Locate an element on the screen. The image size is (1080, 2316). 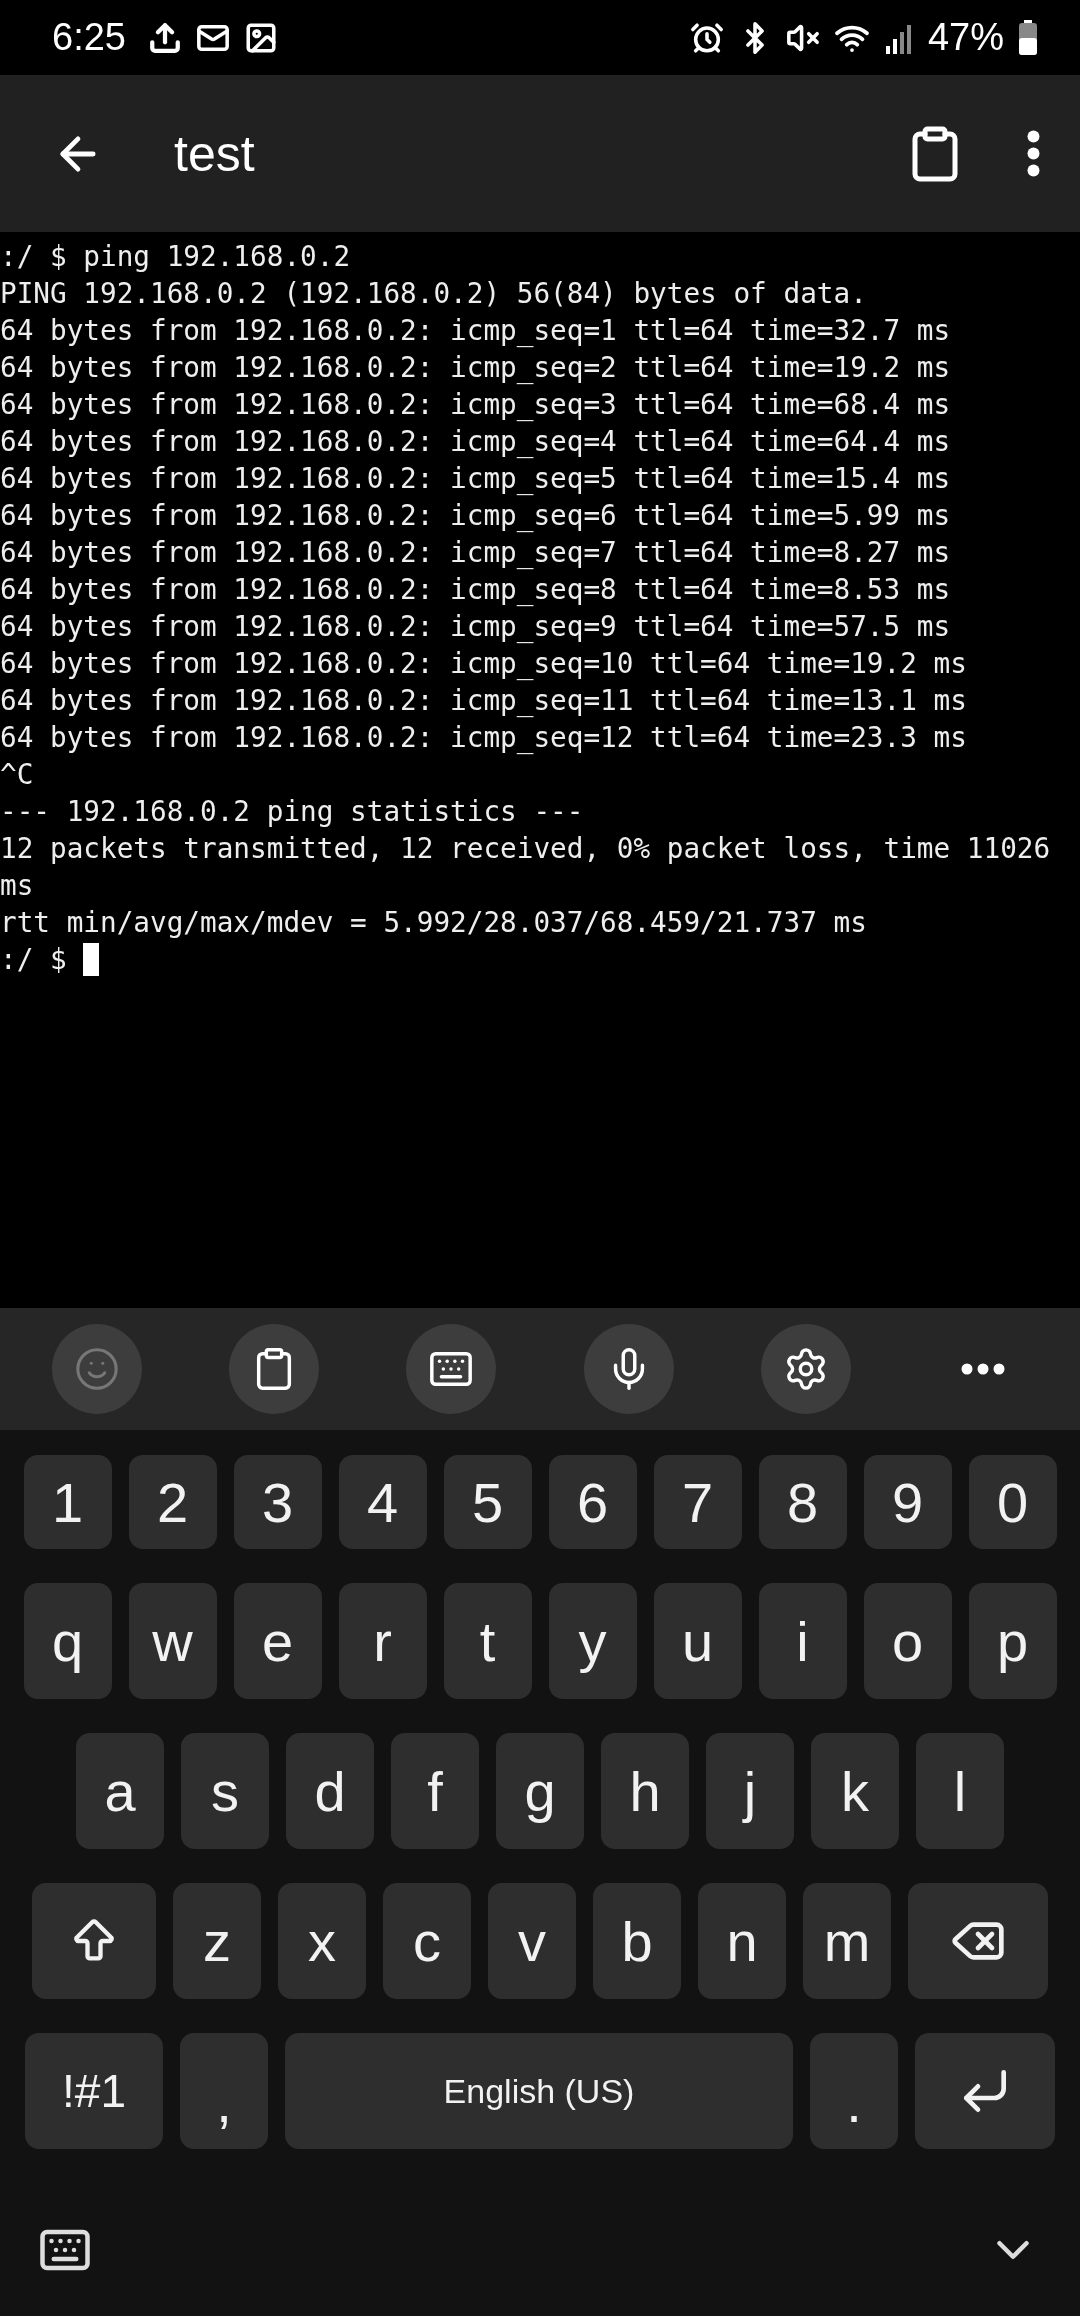
alarm-icon is located at coordinates (706, 37).